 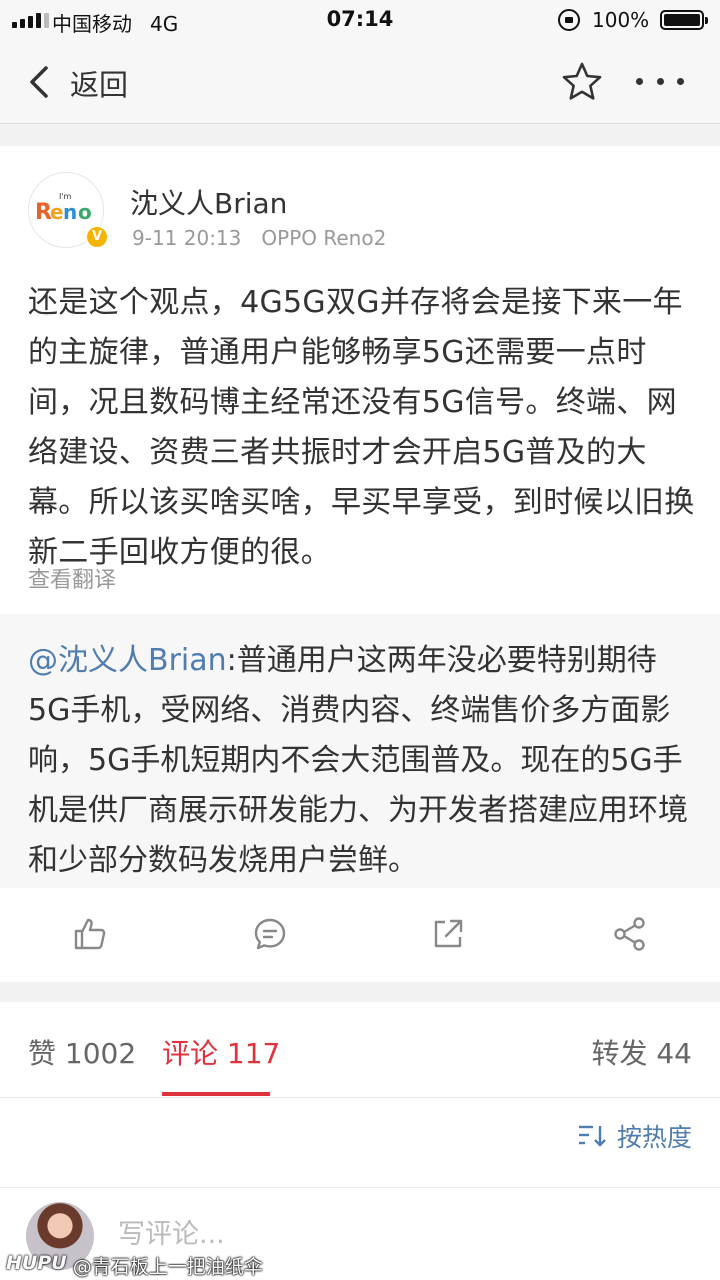 I want to click on svg-text: n, so click(x=70, y=212).